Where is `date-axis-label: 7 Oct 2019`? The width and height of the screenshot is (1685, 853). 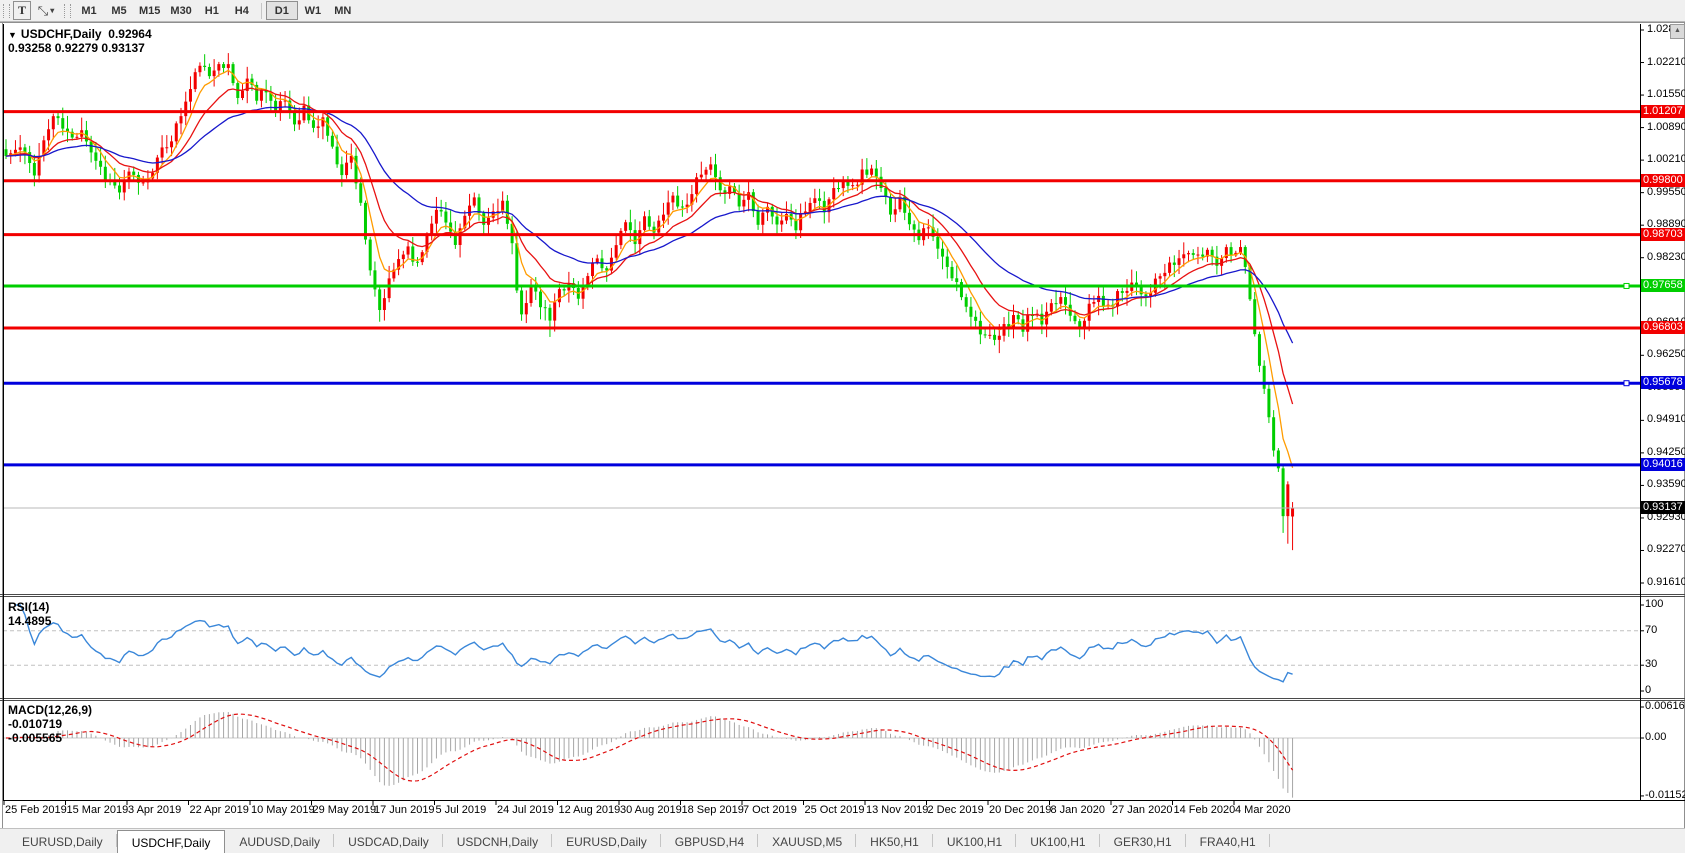
date-axis-label: 7 Oct 2019 is located at coordinates (770, 810).